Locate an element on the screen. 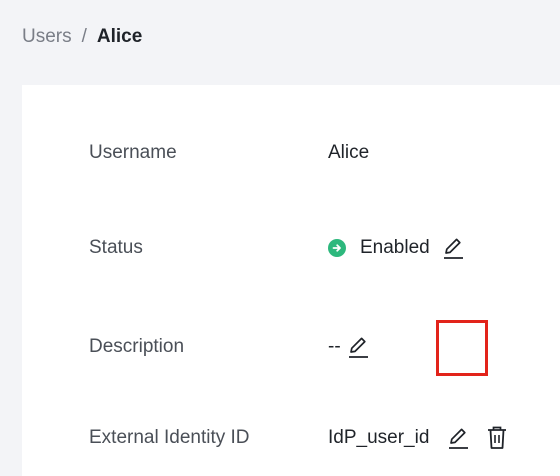 This screenshot has width=560, height=476. highlight-box is located at coordinates (462, 348).